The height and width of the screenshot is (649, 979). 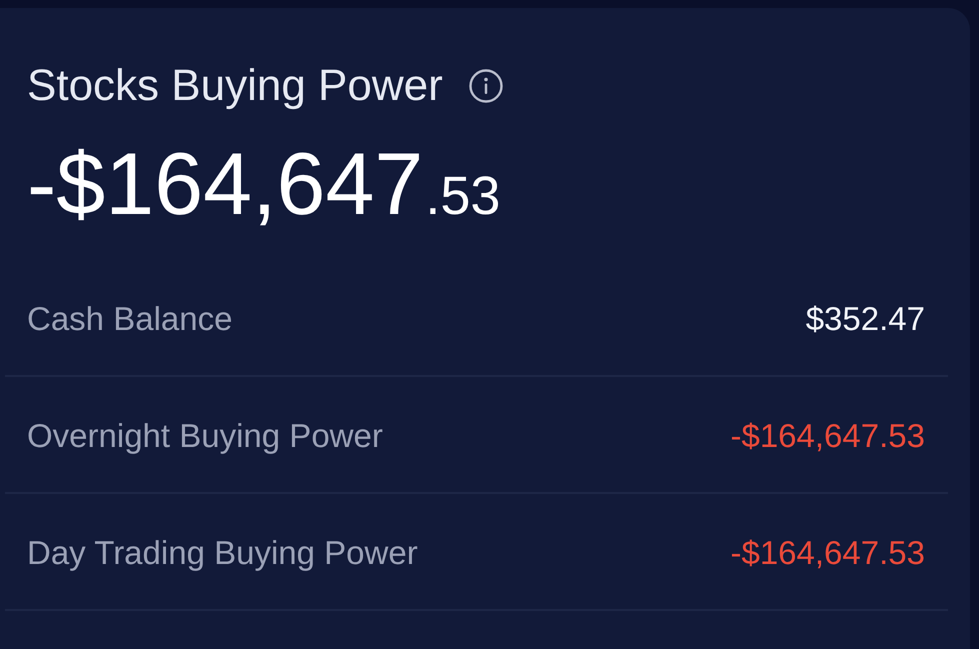 I want to click on buying-power-amount: -$164,647.53, so click(x=263, y=184).